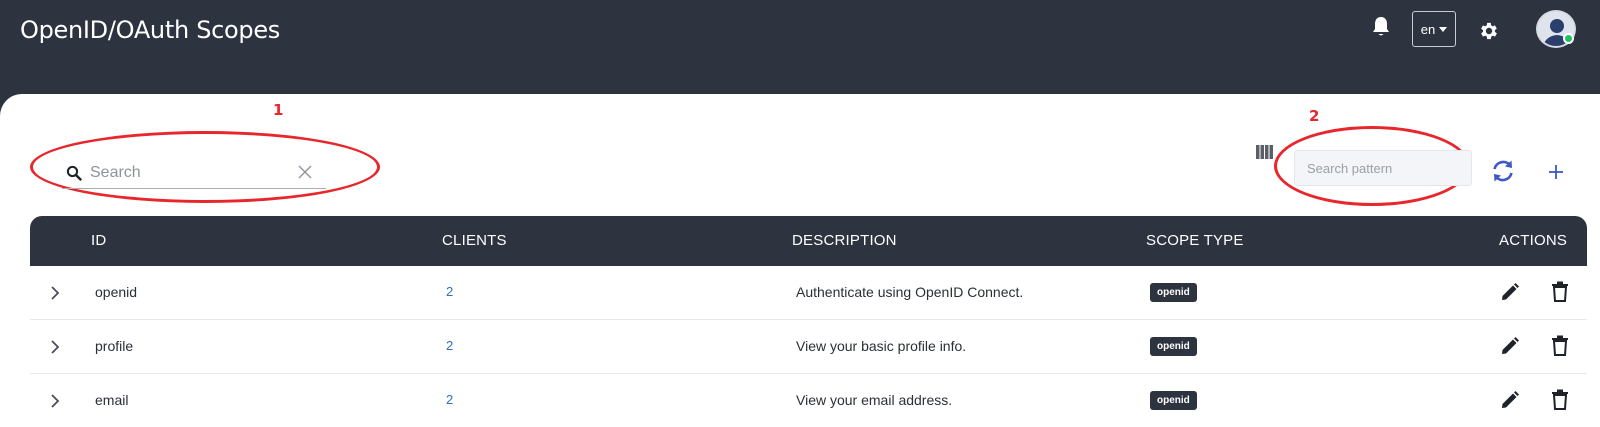 This screenshot has height=427, width=1600. I want to click on chevron-down-icon, so click(1443, 29).